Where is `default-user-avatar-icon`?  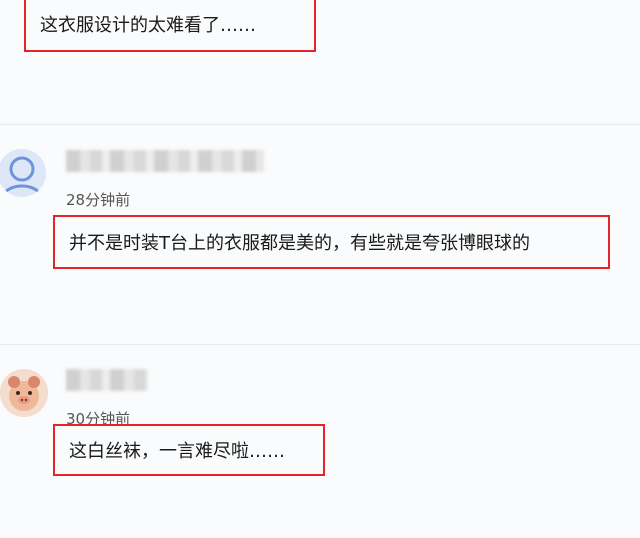 default-user-avatar-icon is located at coordinates (23, 173).